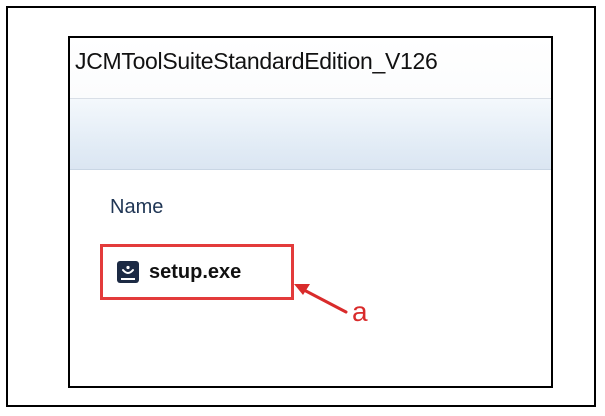 This screenshot has height=416, width=605. What do you see at coordinates (256, 61) in the screenshot?
I see `window-title: JCMToolSuiteStandardEdition_V126` at bounding box center [256, 61].